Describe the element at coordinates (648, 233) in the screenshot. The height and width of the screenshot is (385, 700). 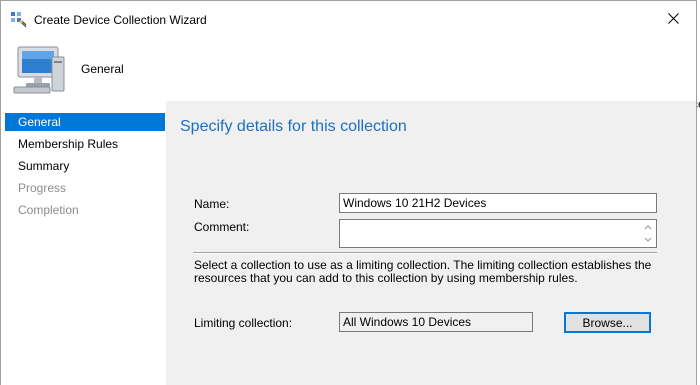
I see `comment-scrollbar` at that location.